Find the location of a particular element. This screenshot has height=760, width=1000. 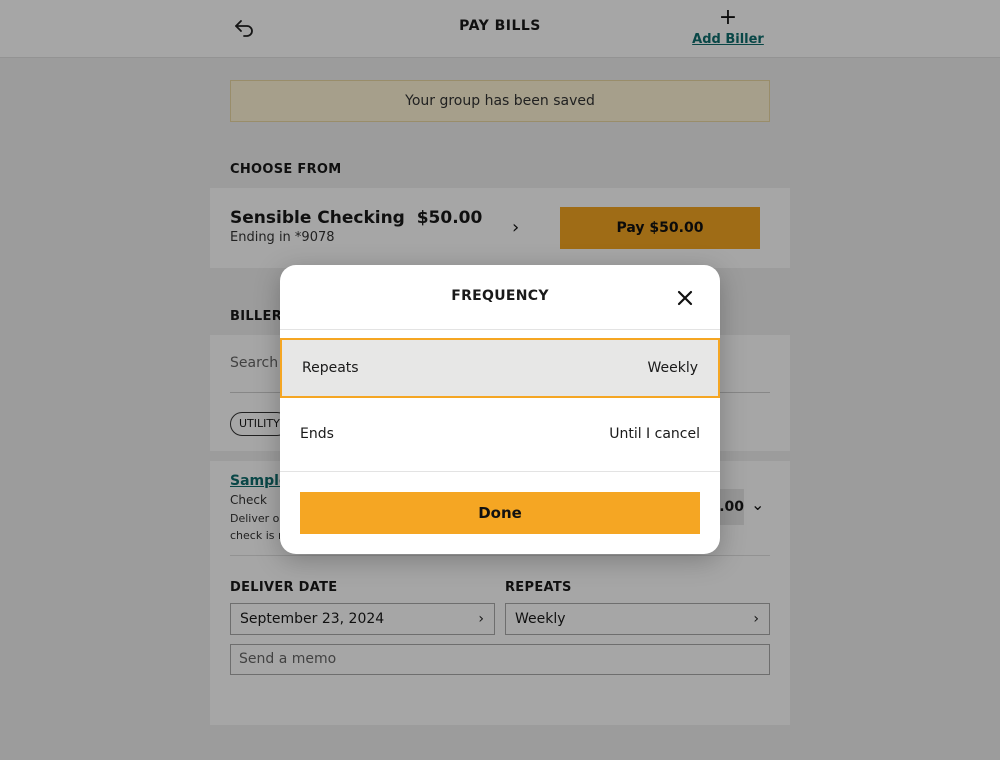

repeats-row-value: Weekly is located at coordinates (672, 368).